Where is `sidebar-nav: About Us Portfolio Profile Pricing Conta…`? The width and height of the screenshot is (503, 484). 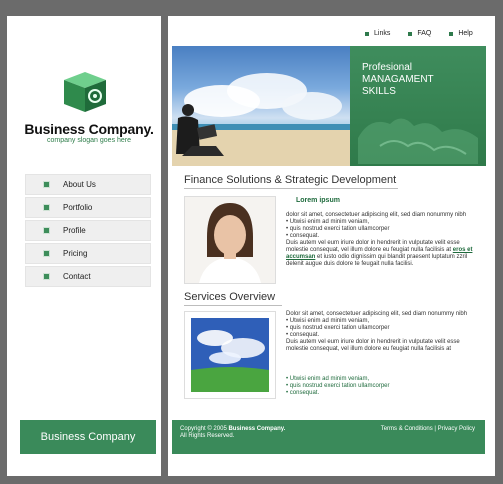
sidebar-nav: About Us Portfolio Profile Pricing Conta… is located at coordinates (88, 231).